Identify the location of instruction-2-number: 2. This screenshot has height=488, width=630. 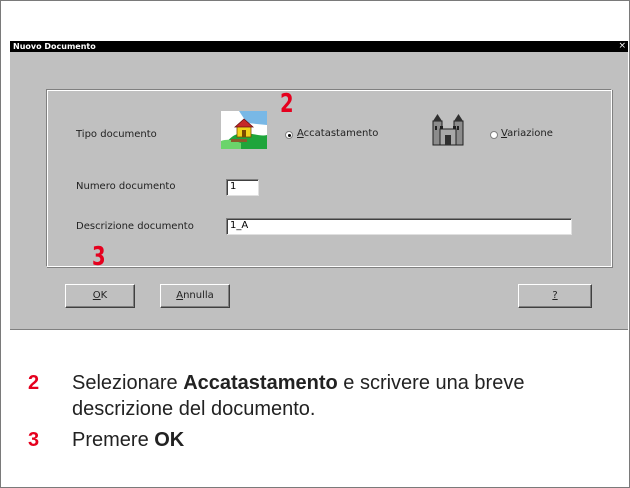
(34, 383).